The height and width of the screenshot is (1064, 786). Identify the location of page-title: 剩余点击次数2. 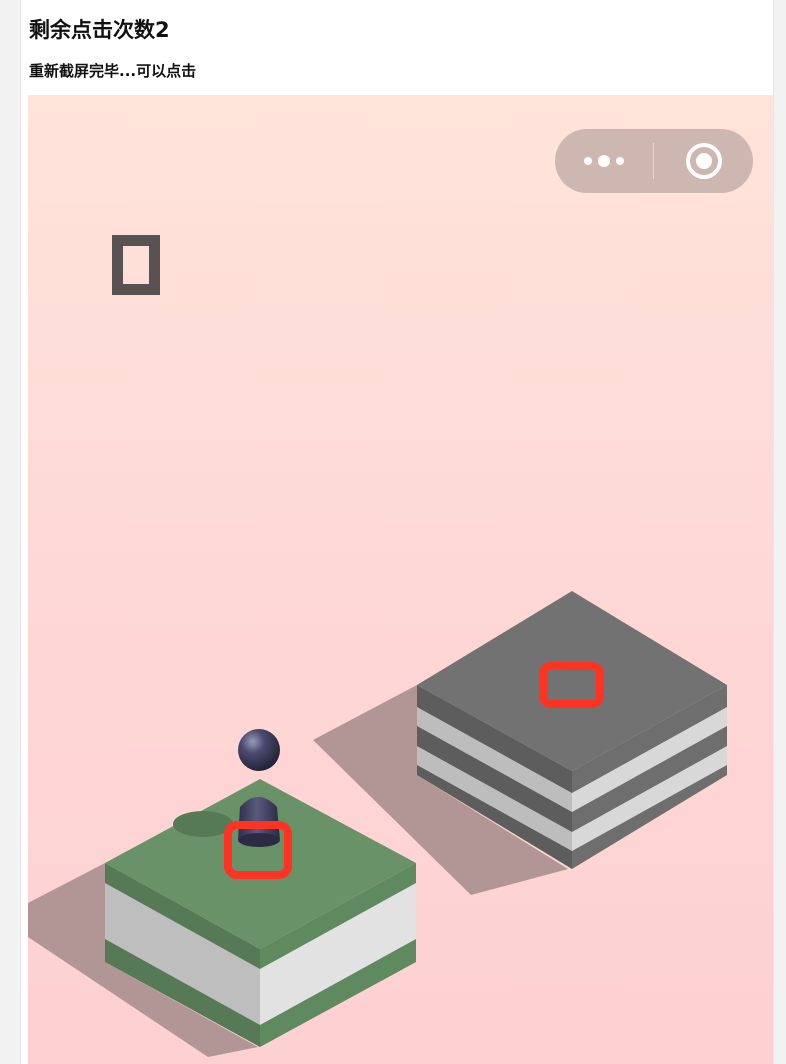
(99, 30).